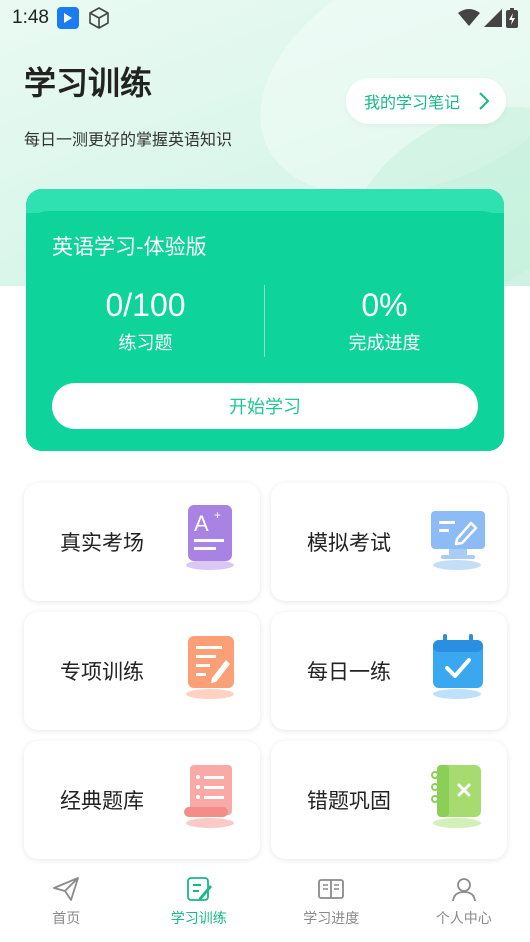  Describe the element at coordinates (199, 903) in the screenshot. I see `tab-training: 学习训练` at that location.